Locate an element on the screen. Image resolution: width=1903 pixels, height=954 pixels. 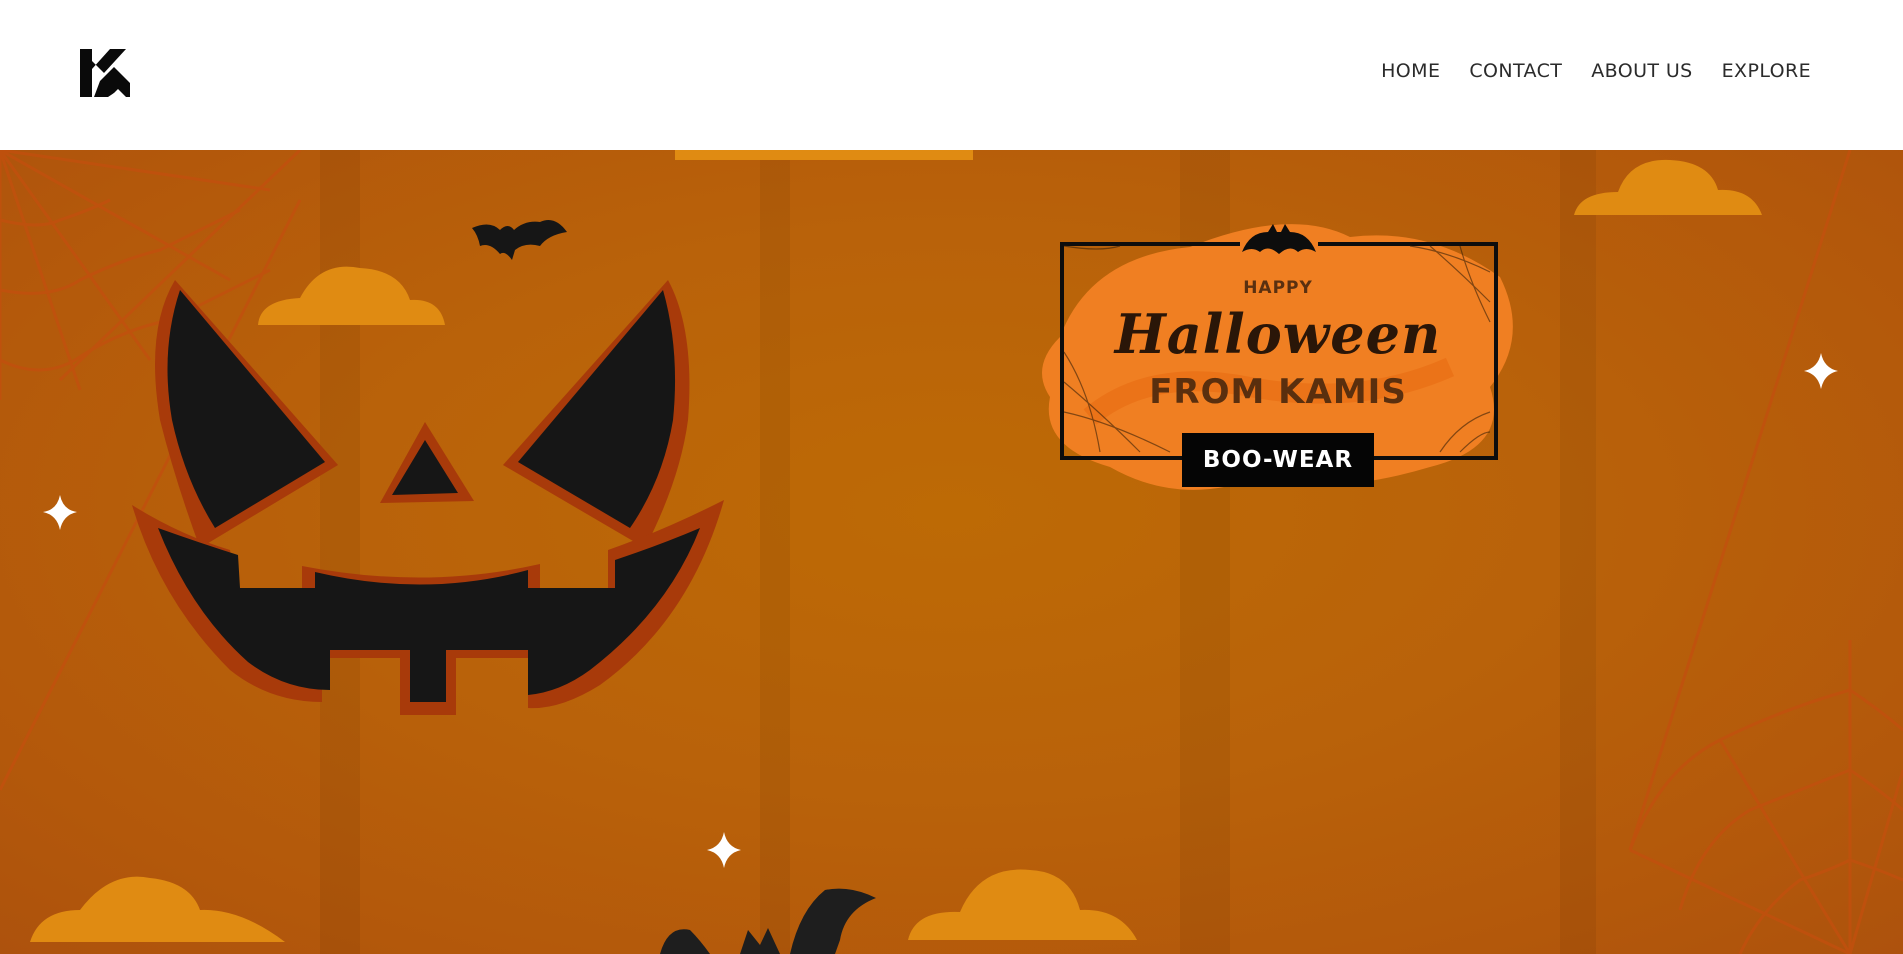
card-happy-text: HAPPY is located at coordinates (1278, 288).